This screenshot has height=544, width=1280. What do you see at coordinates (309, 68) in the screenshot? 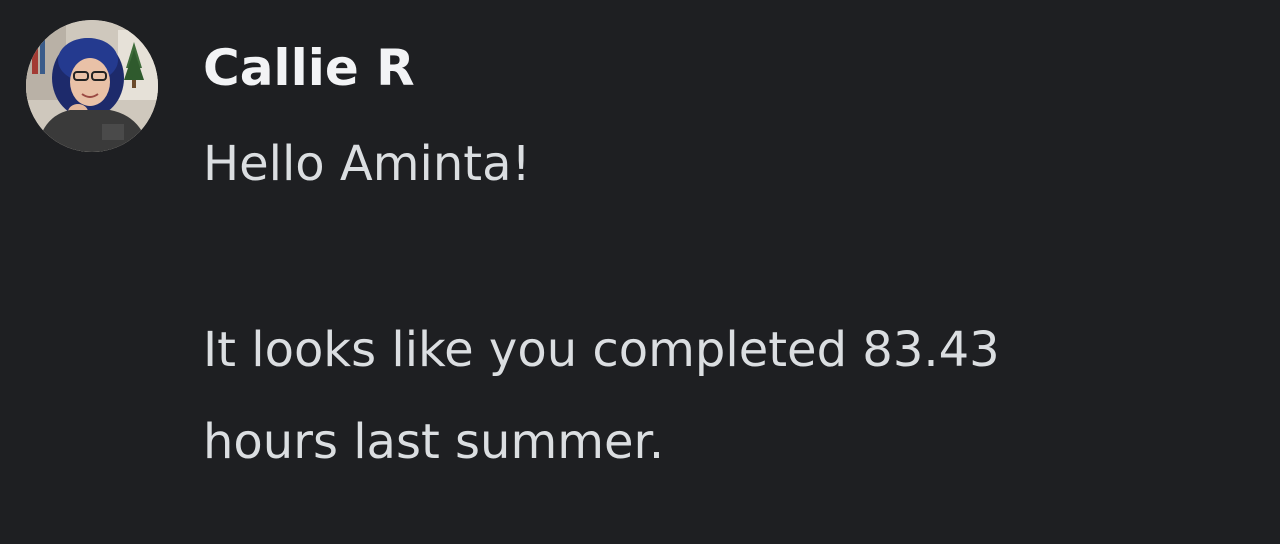
I see `author-name: Callie R` at bounding box center [309, 68].